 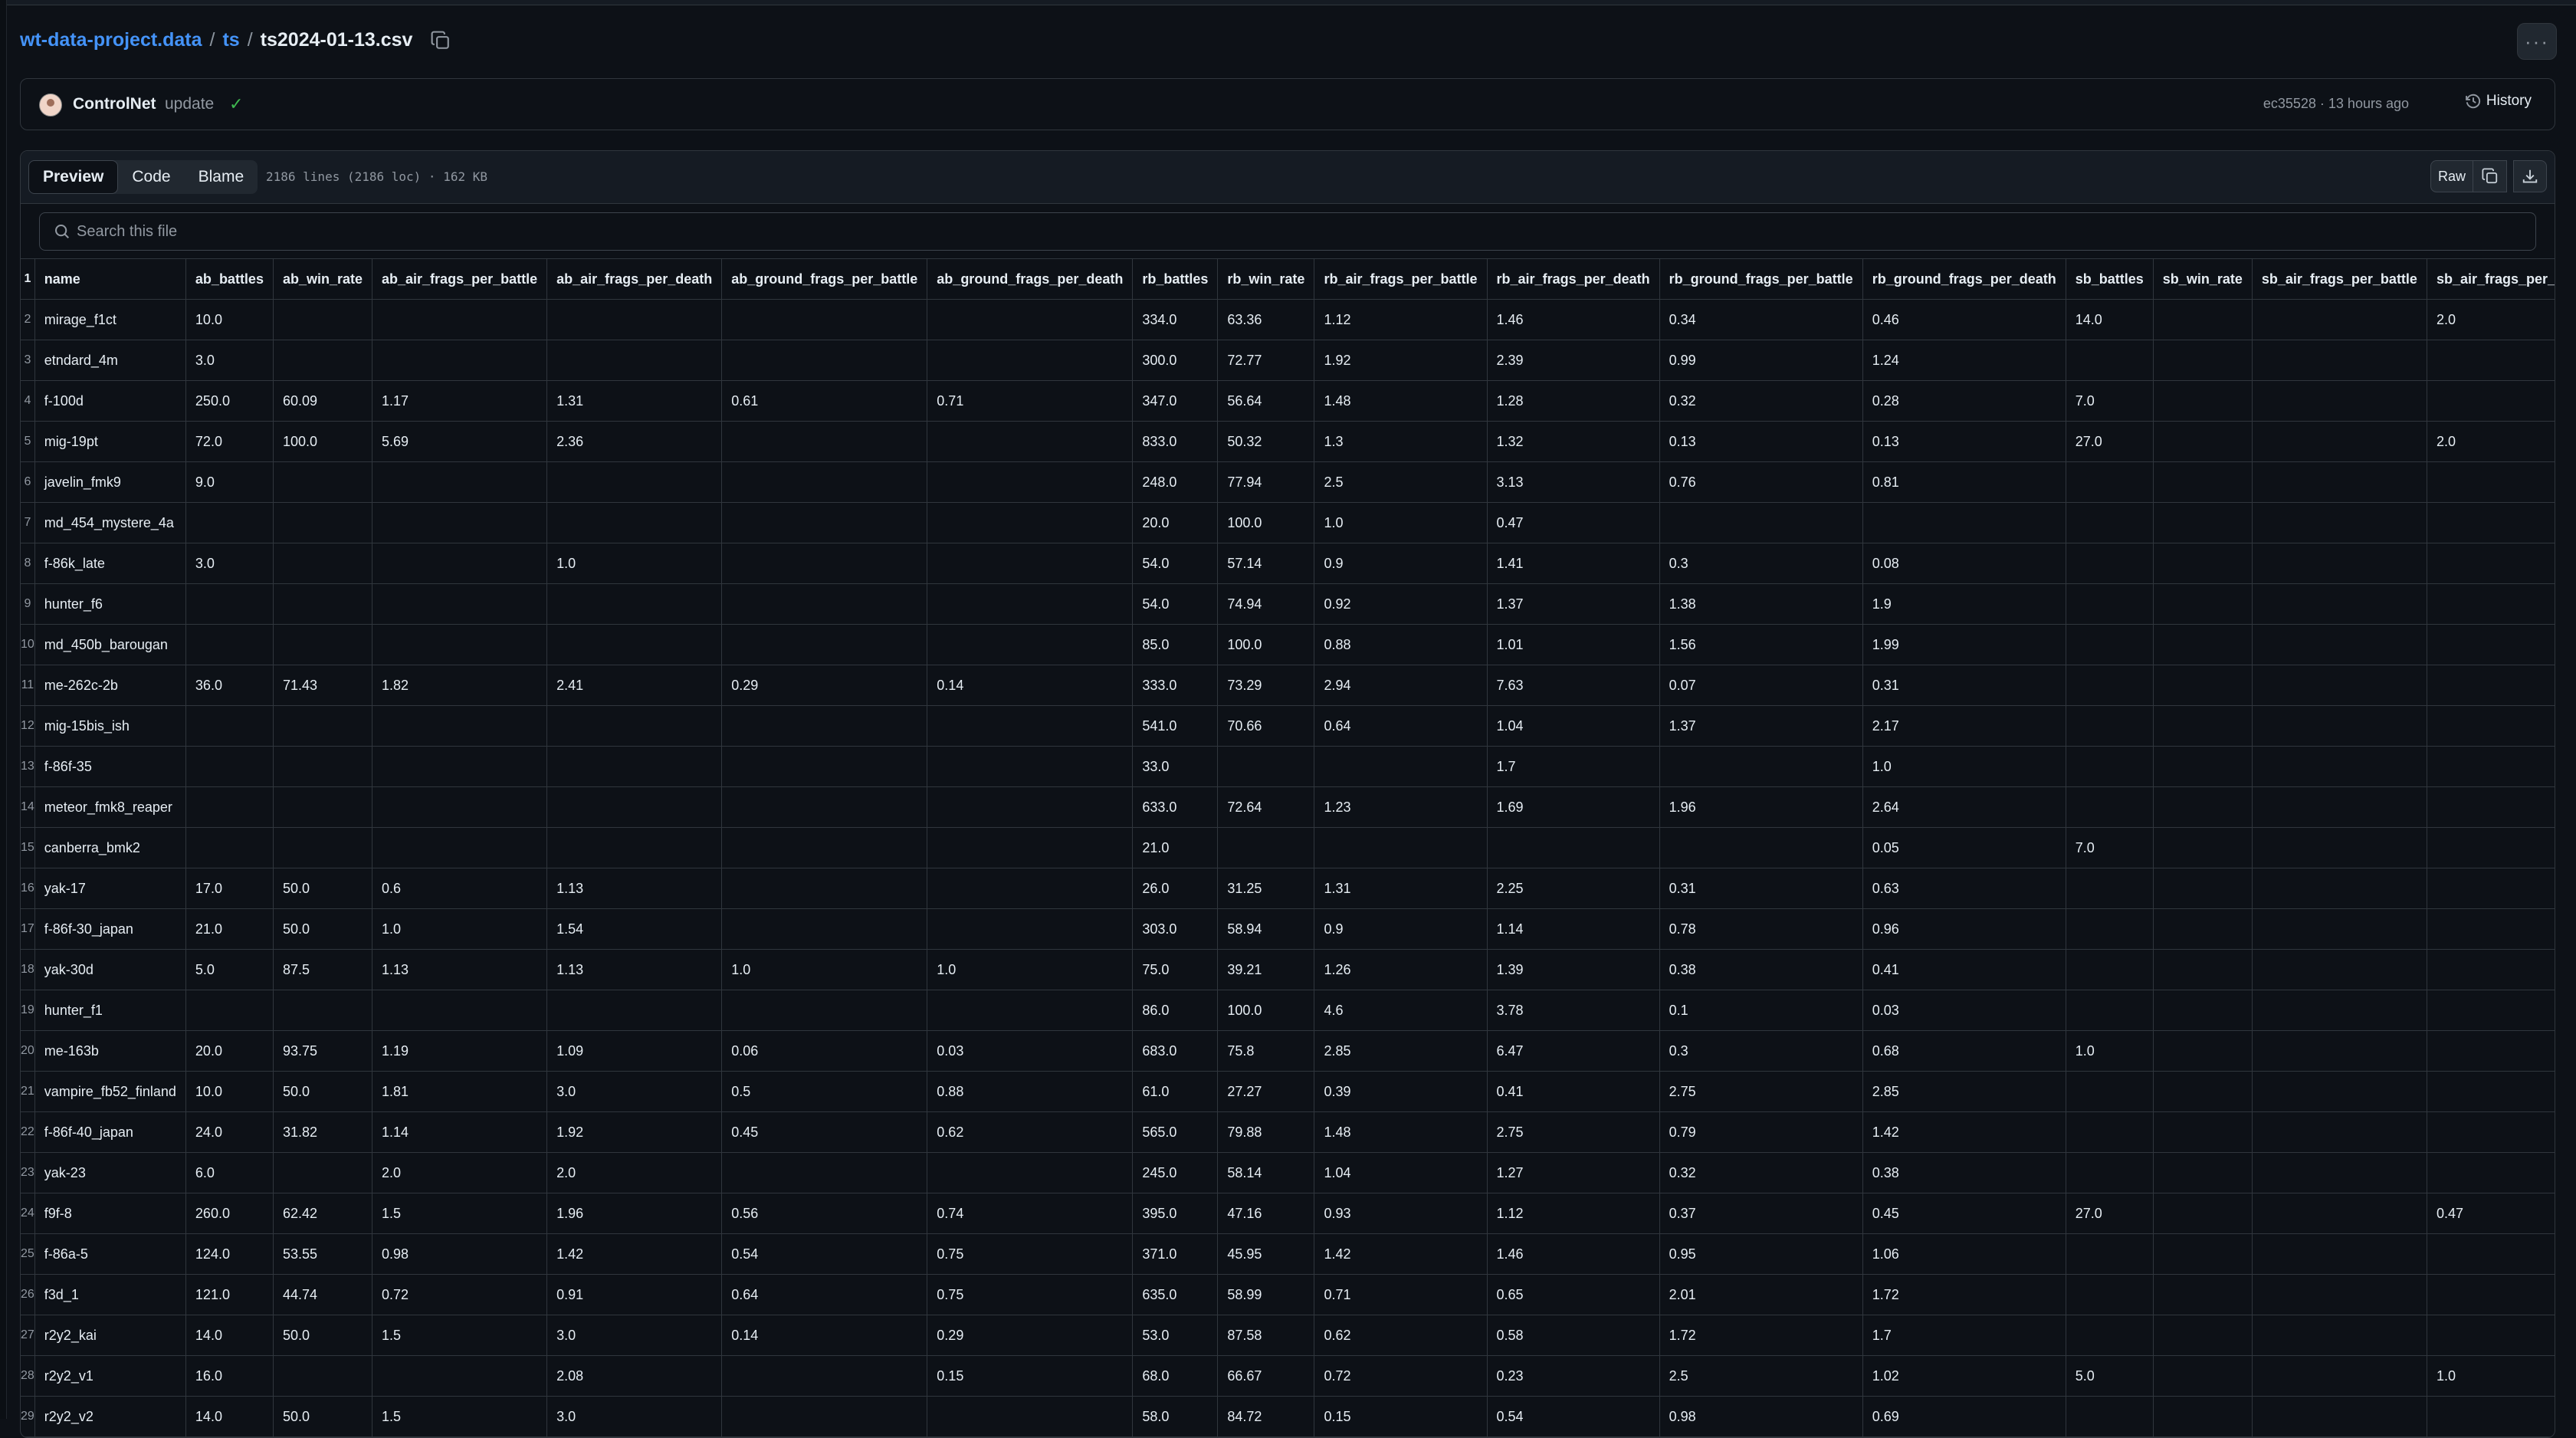 I want to click on line-number: 19, so click(x=28, y=1010).